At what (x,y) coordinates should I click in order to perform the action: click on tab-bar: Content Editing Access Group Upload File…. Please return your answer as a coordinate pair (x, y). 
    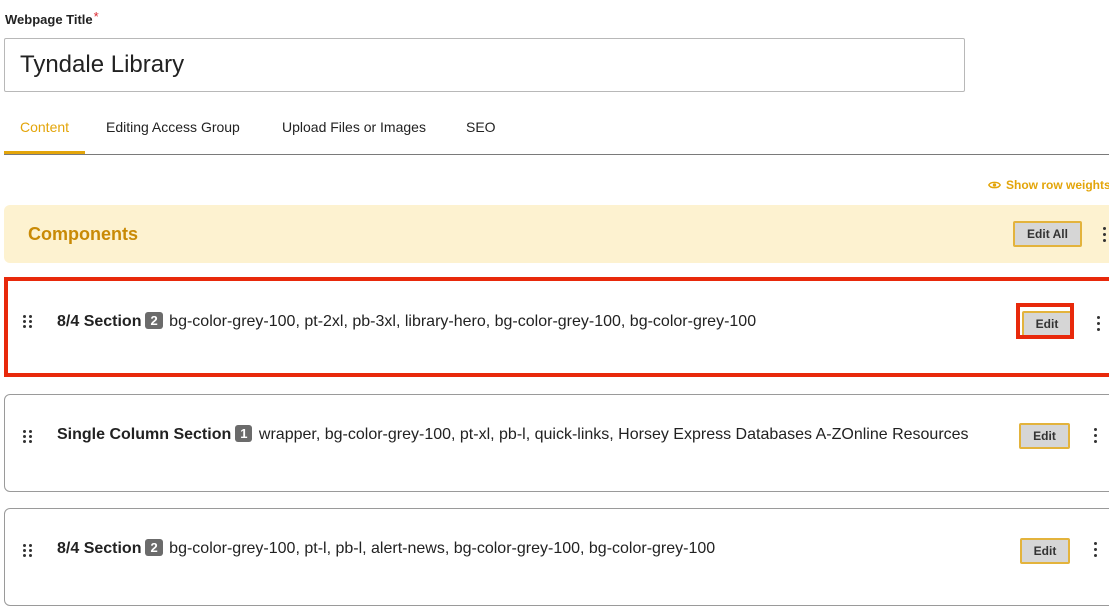
    Looking at the image, I should click on (556, 132).